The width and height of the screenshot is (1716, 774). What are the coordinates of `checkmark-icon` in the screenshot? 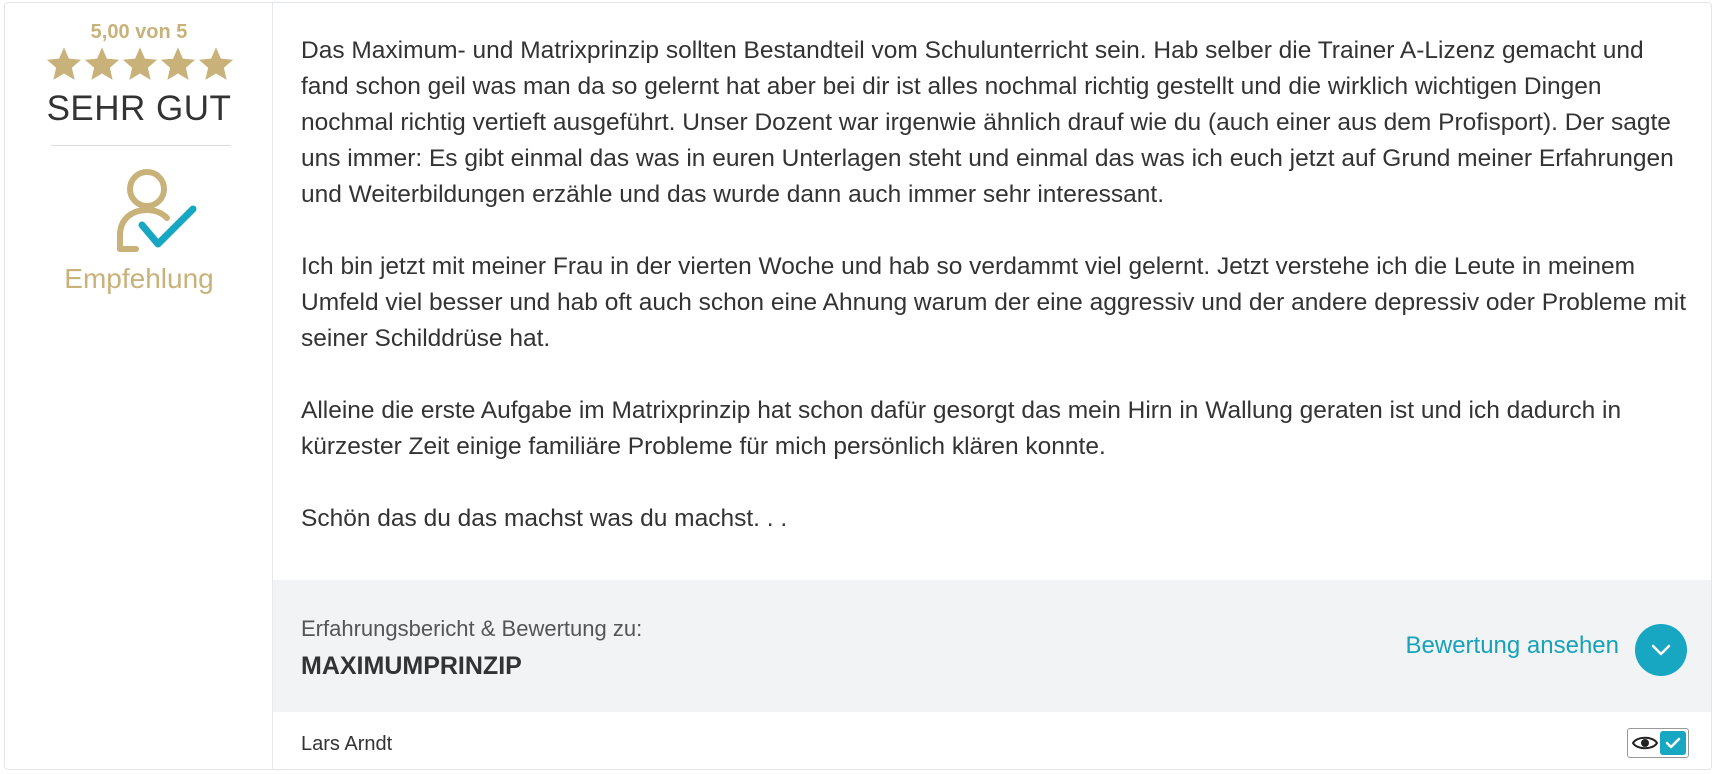 It's located at (1673, 743).